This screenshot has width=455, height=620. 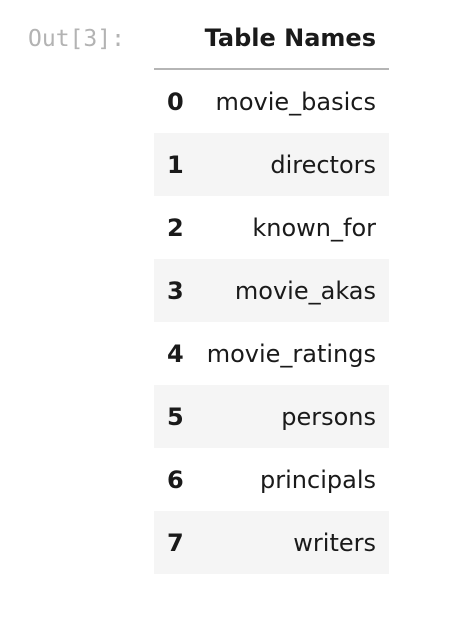 I want to click on table-header-row: Table Names, so click(x=271, y=39).